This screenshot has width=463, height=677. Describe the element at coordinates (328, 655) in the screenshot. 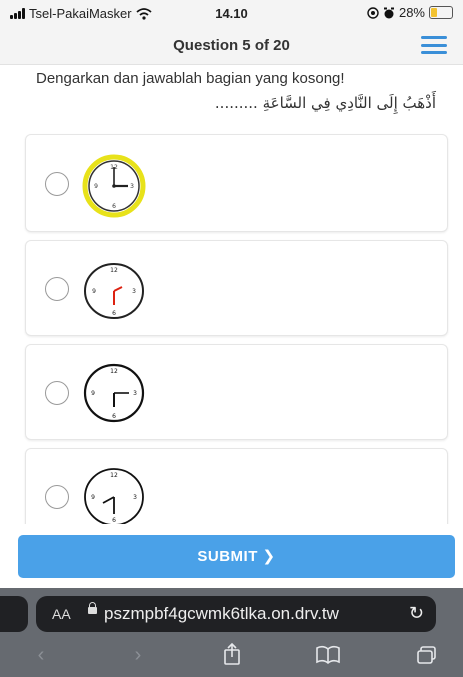

I see `bookmarks-icon` at that location.